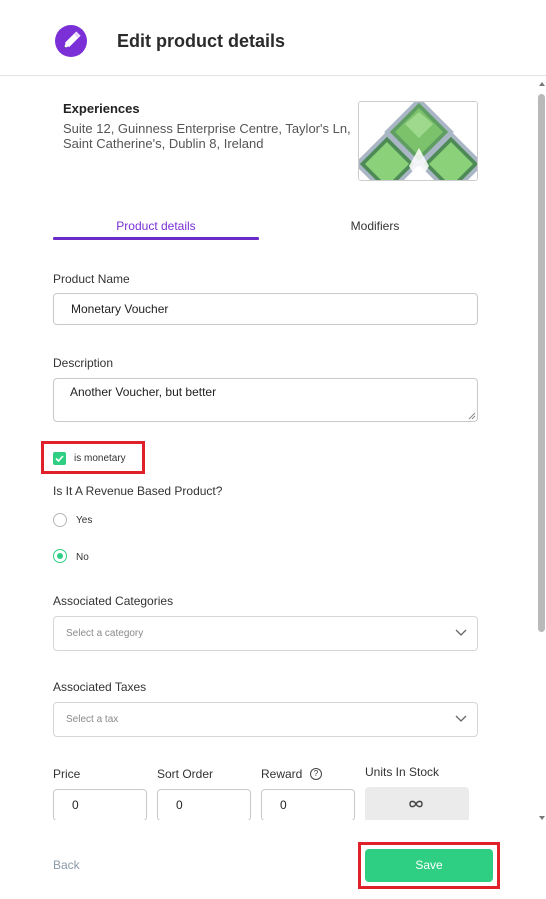 This screenshot has width=546, height=899. I want to click on product-image, so click(418, 141).